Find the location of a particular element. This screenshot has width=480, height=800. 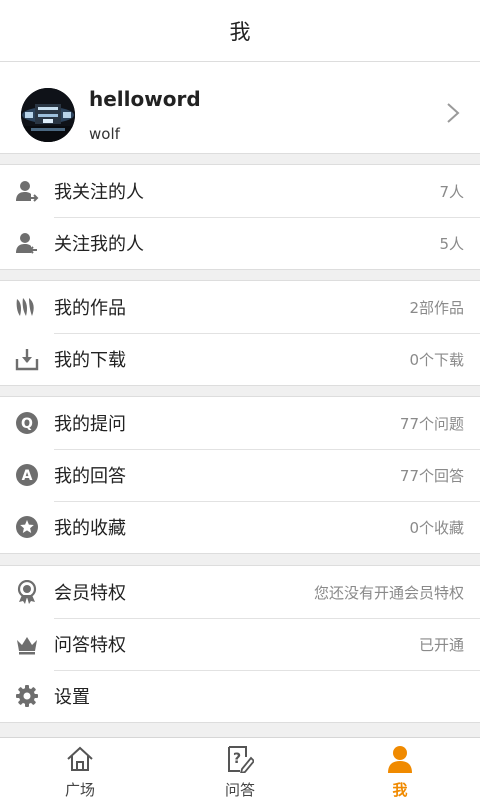

follow-group: 我关注的人 7人 关注我的人 5人 is located at coordinates (240, 217).